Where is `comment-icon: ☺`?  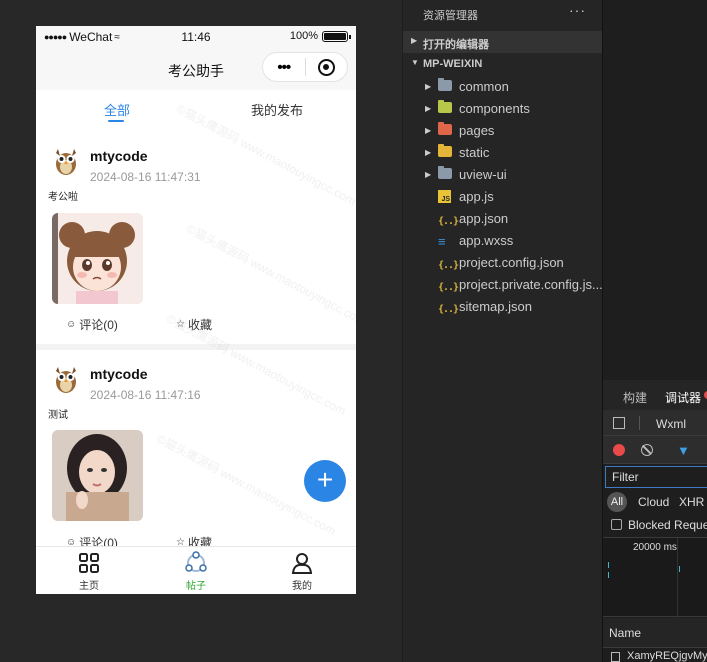 comment-icon: ☺ is located at coordinates (71, 324).